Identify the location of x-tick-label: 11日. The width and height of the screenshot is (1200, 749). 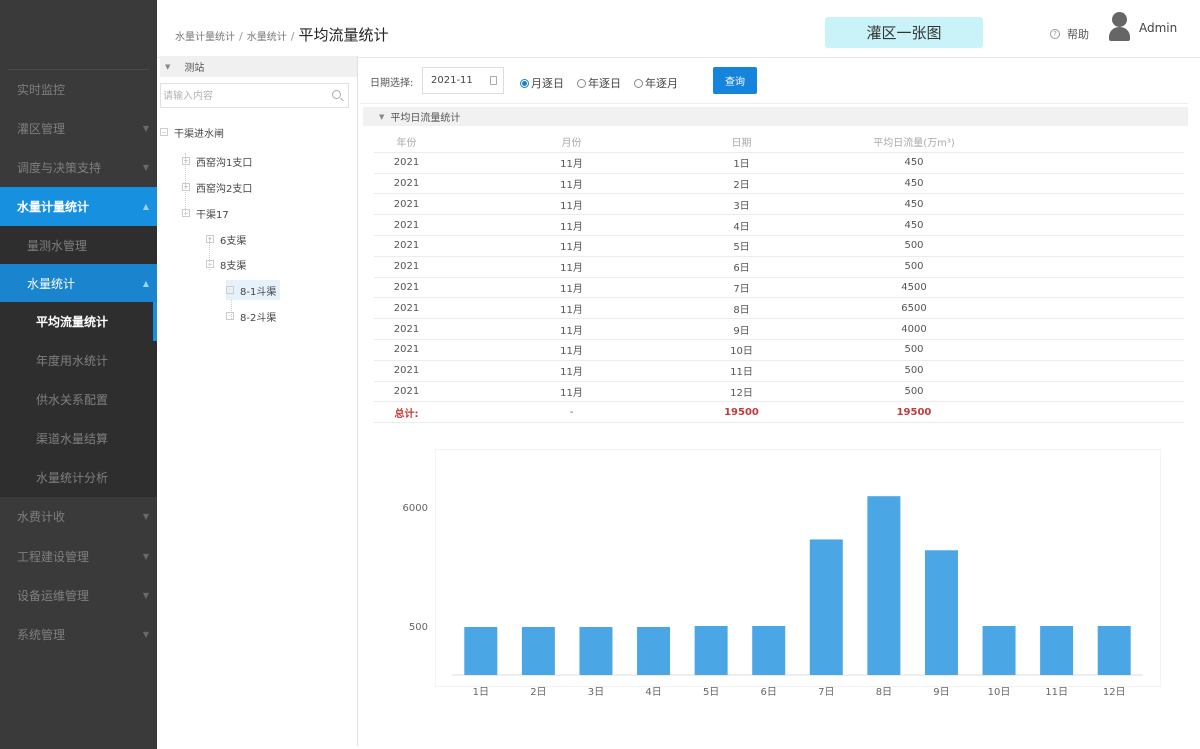
(1056, 692).